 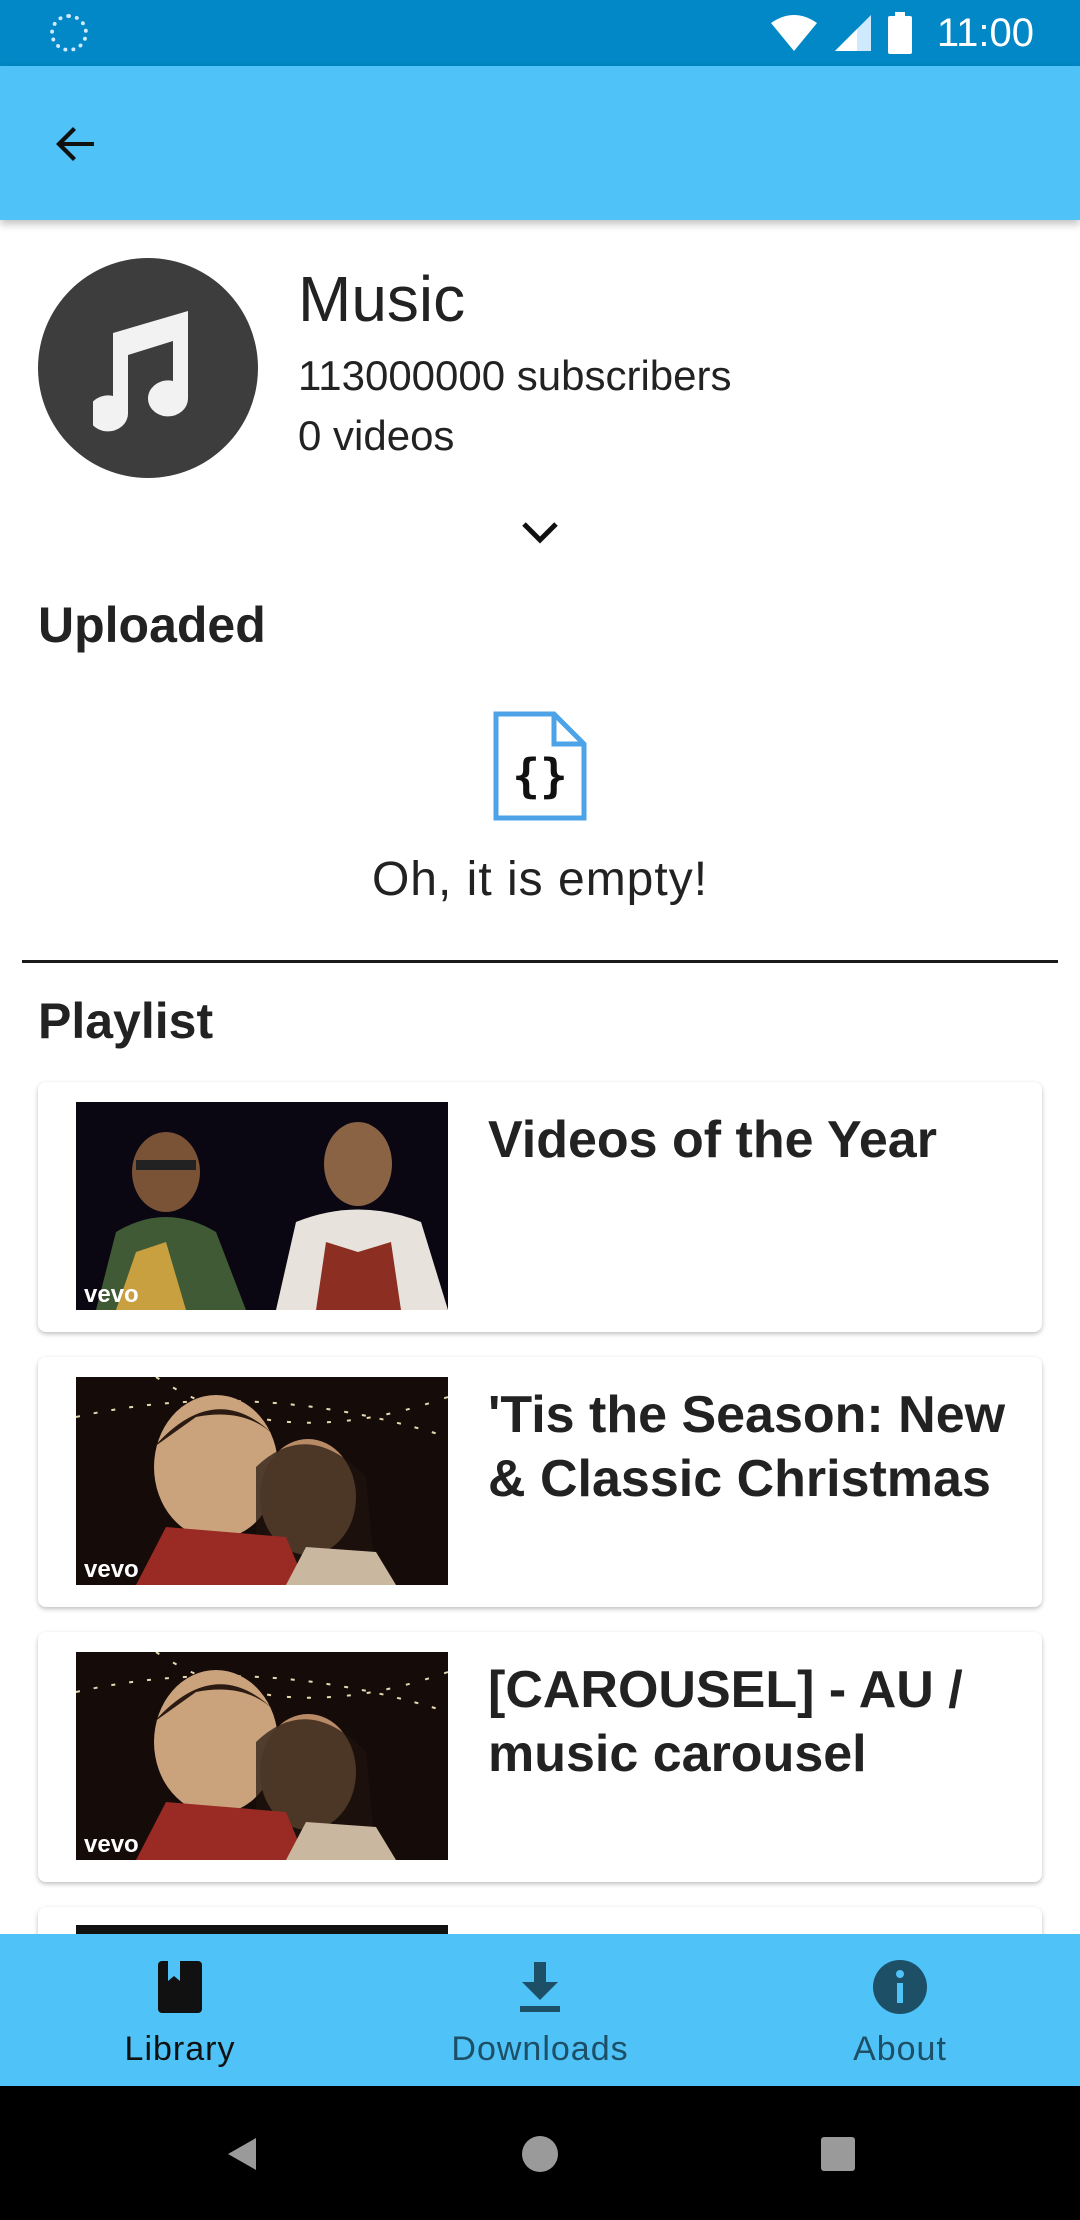 What do you see at coordinates (141, 371) in the screenshot?
I see `music-note-icon` at bounding box center [141, 371].